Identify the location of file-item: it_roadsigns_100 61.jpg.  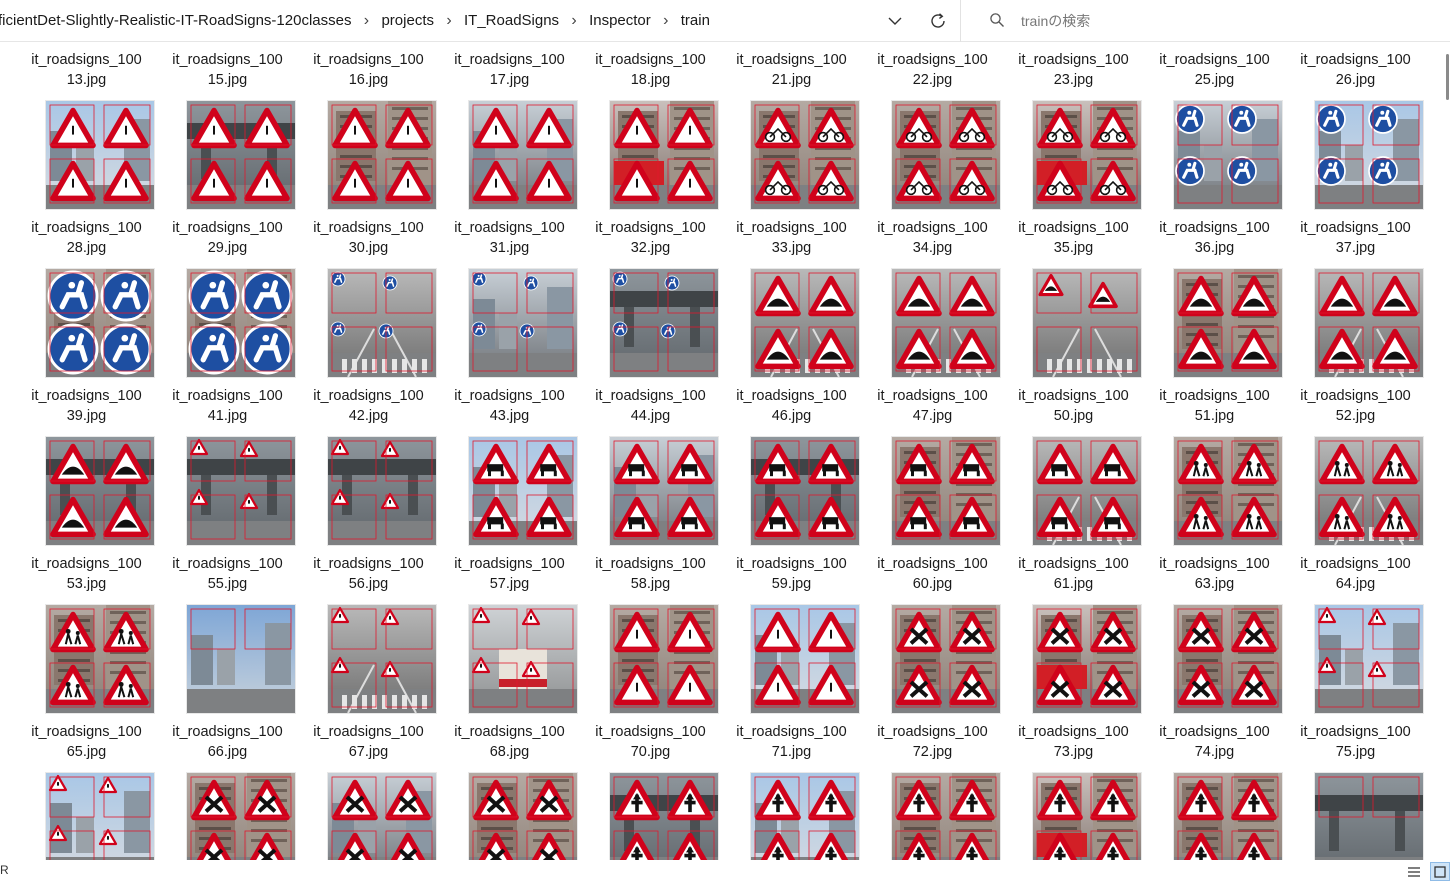
(1073, 630).